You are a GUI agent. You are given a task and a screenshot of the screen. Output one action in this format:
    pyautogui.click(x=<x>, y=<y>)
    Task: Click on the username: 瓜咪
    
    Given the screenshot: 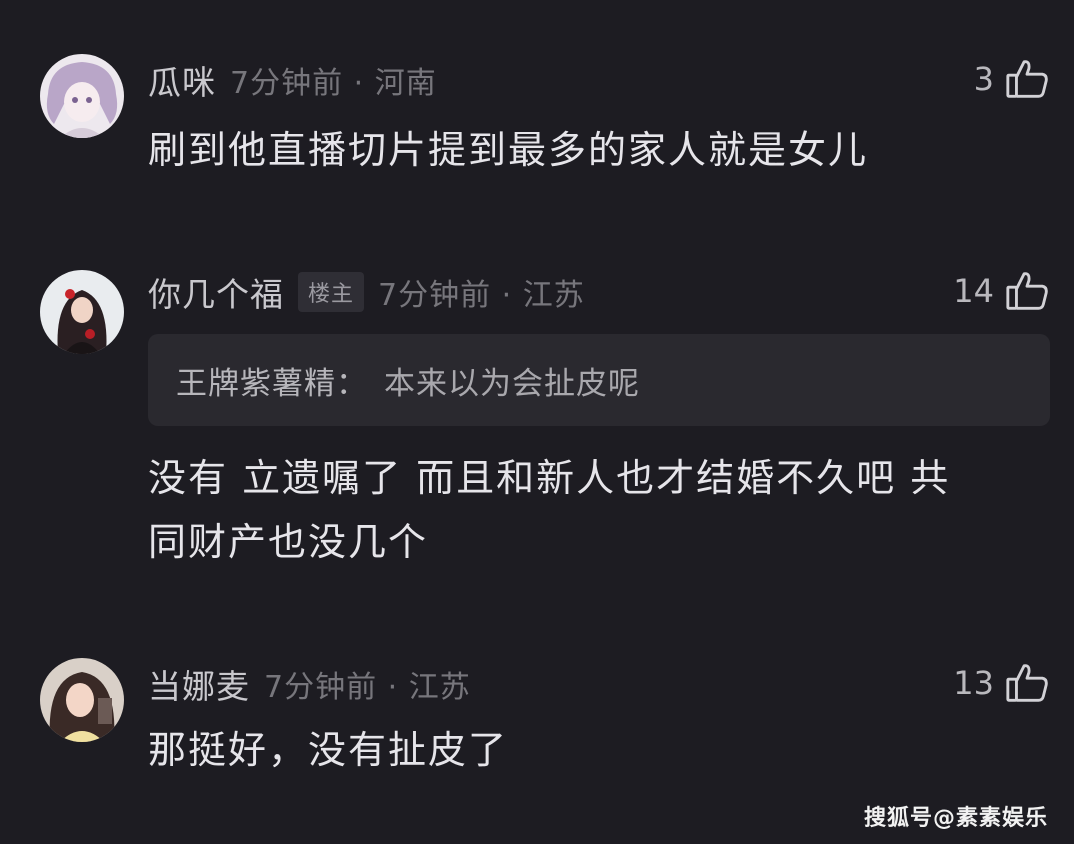 What is the action you would take?
    pyautogui.click(x=182, y=80)
    